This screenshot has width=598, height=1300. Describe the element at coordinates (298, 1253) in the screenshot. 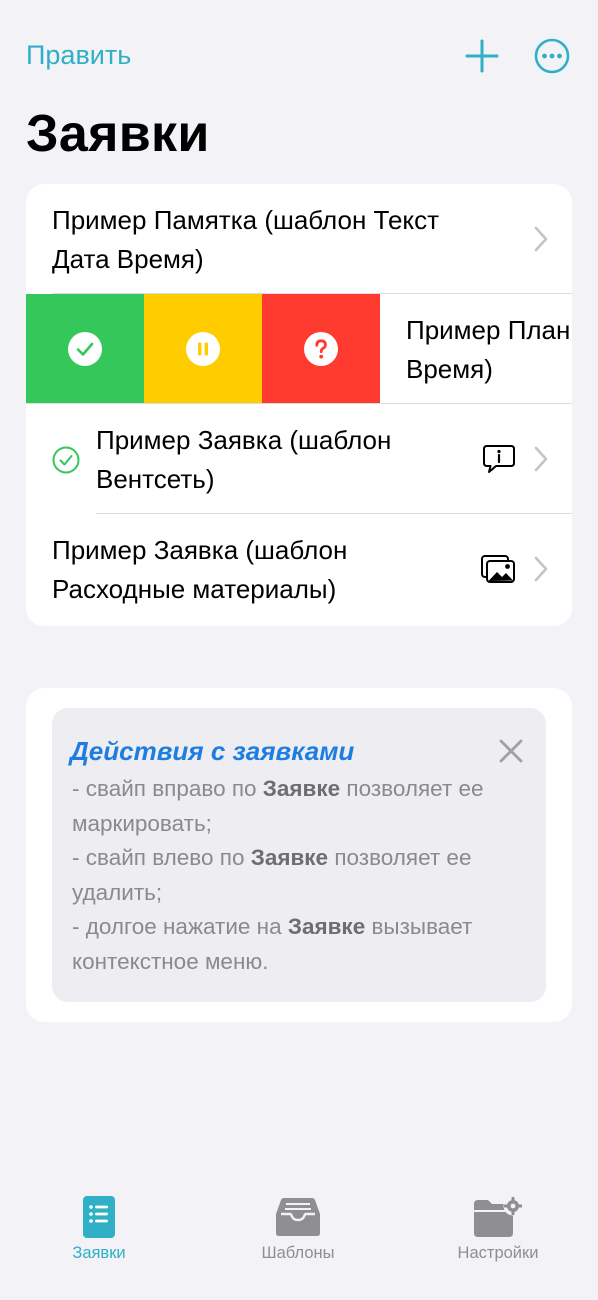

I see `tab-label: Шаблоны` at that location.